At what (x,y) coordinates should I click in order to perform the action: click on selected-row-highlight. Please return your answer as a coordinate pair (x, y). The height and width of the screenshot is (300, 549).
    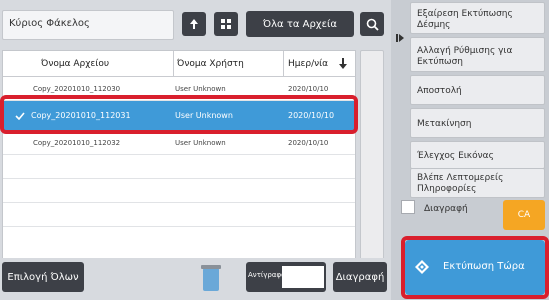
    Looking at the image, I should click on (179, 114).